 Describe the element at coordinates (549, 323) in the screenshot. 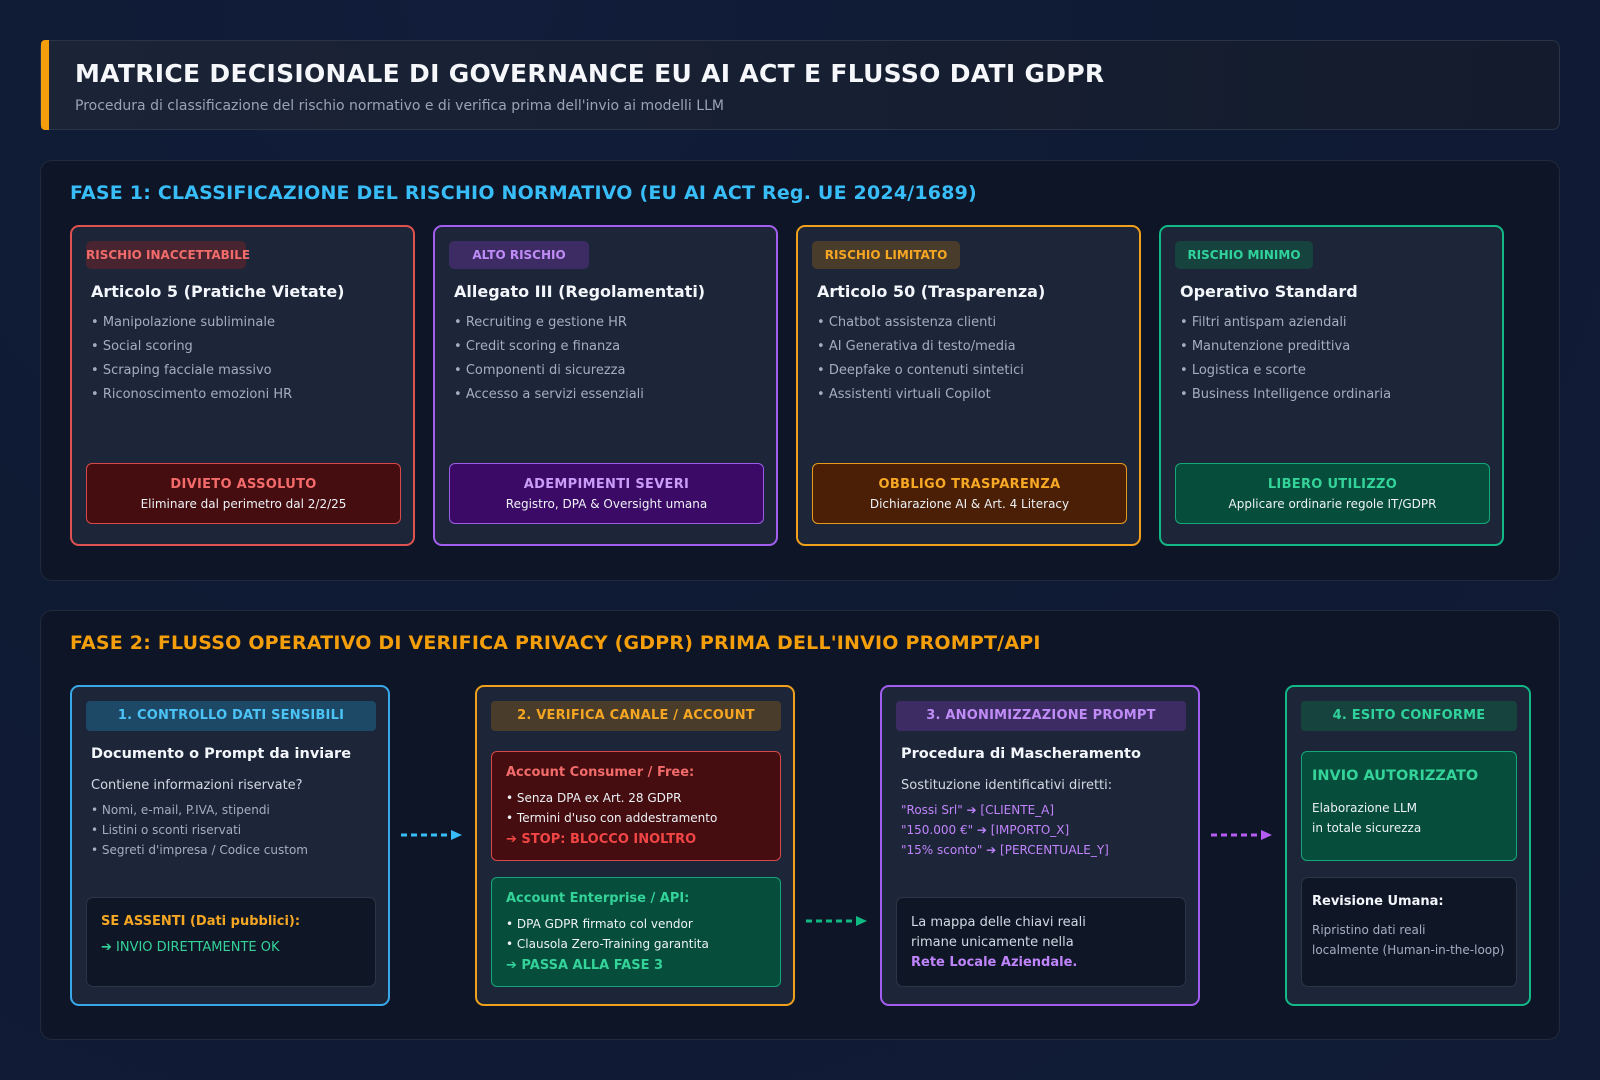

I see `list-item: Recruiting e gestione HR` at that location.